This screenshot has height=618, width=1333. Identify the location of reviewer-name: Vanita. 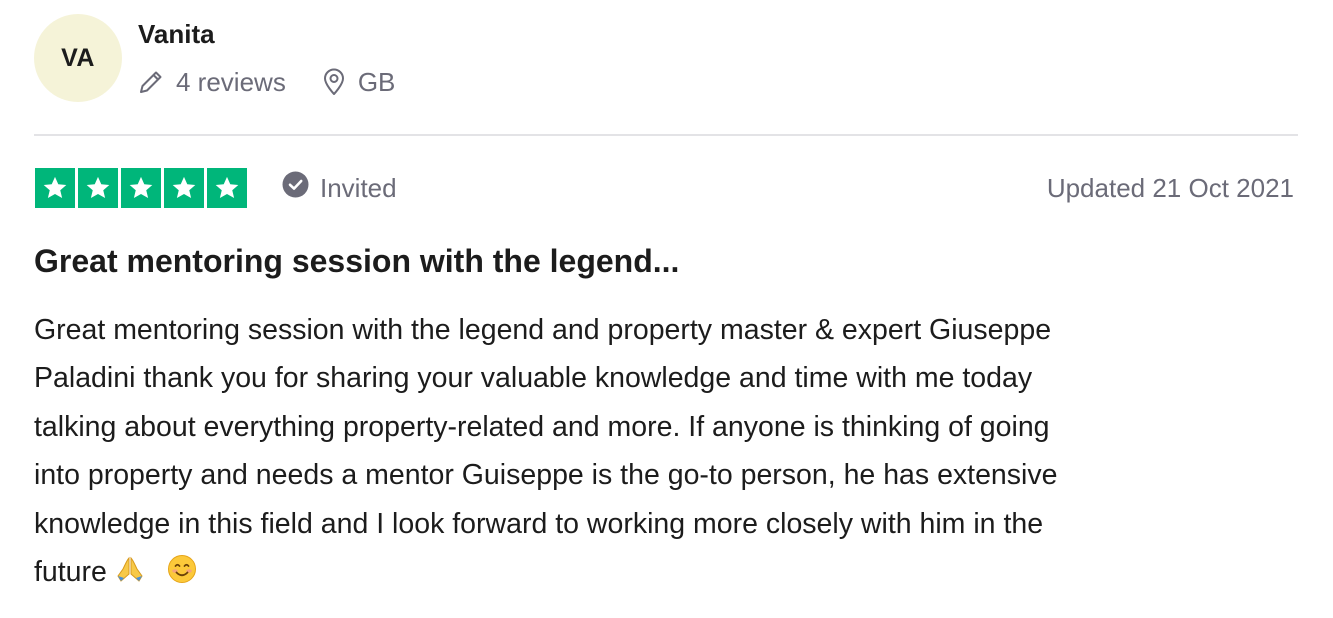
(176, 34).